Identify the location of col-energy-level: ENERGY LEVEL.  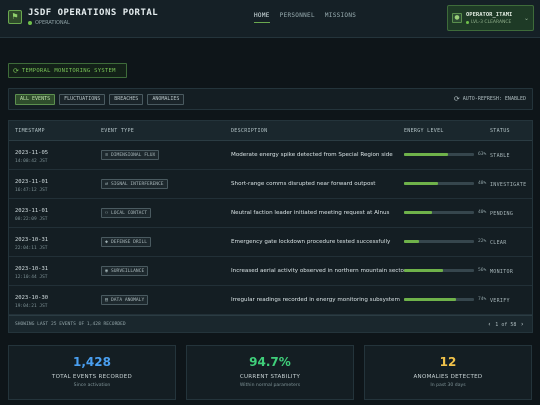
(424, 131).